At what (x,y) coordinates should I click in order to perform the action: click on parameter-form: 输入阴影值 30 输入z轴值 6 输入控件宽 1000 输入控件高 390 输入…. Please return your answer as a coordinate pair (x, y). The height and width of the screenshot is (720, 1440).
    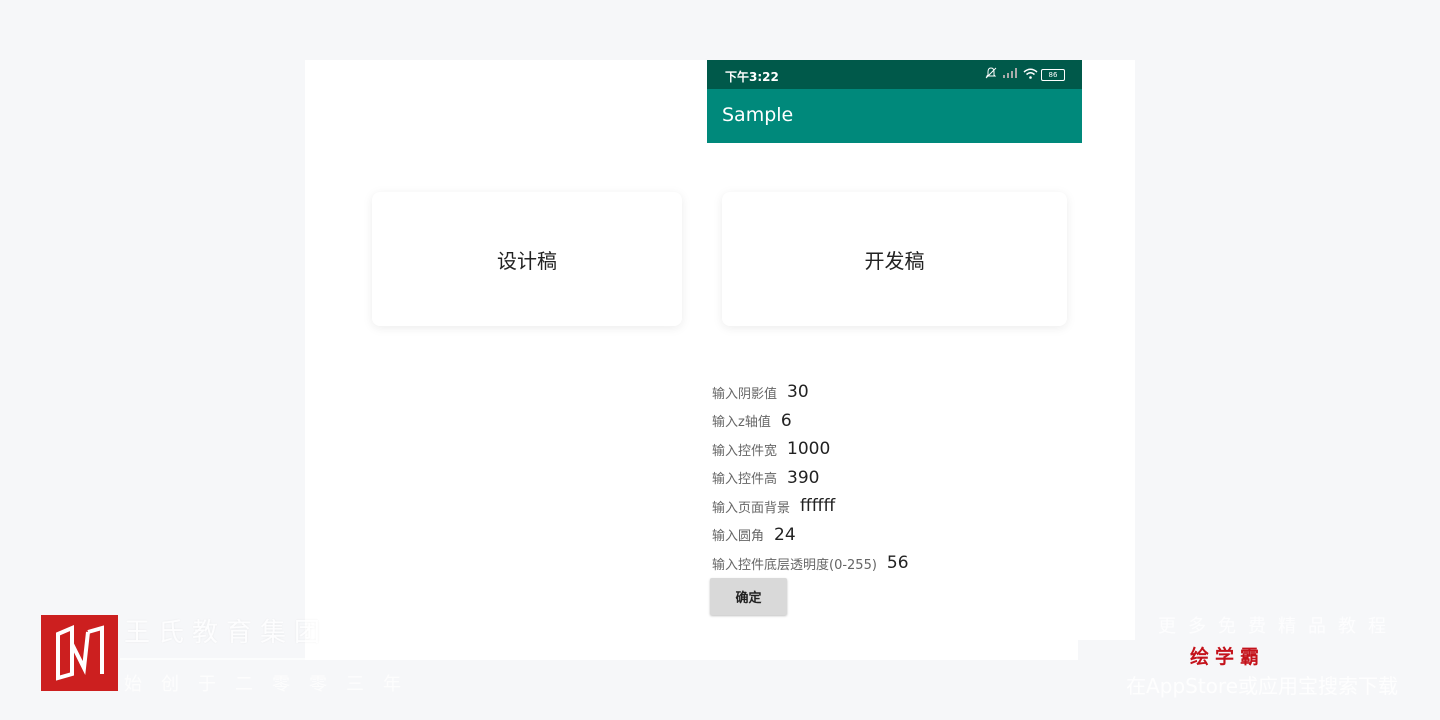
    Looking at the image, I should click on (810, 478).